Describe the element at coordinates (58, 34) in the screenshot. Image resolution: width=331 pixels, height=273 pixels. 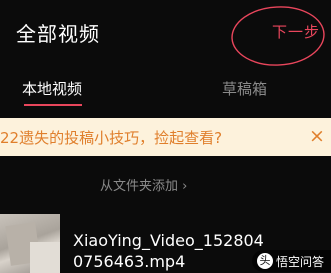
I see `page-title: 全部视频` at that location.